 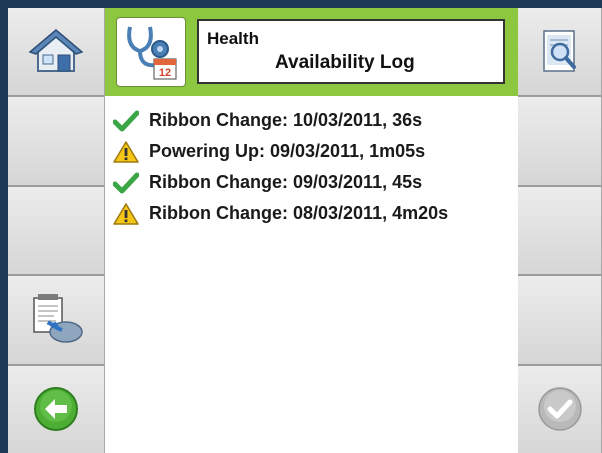 I want to click on page-title-box: Health Availability Log, so click(x=351, y=51).